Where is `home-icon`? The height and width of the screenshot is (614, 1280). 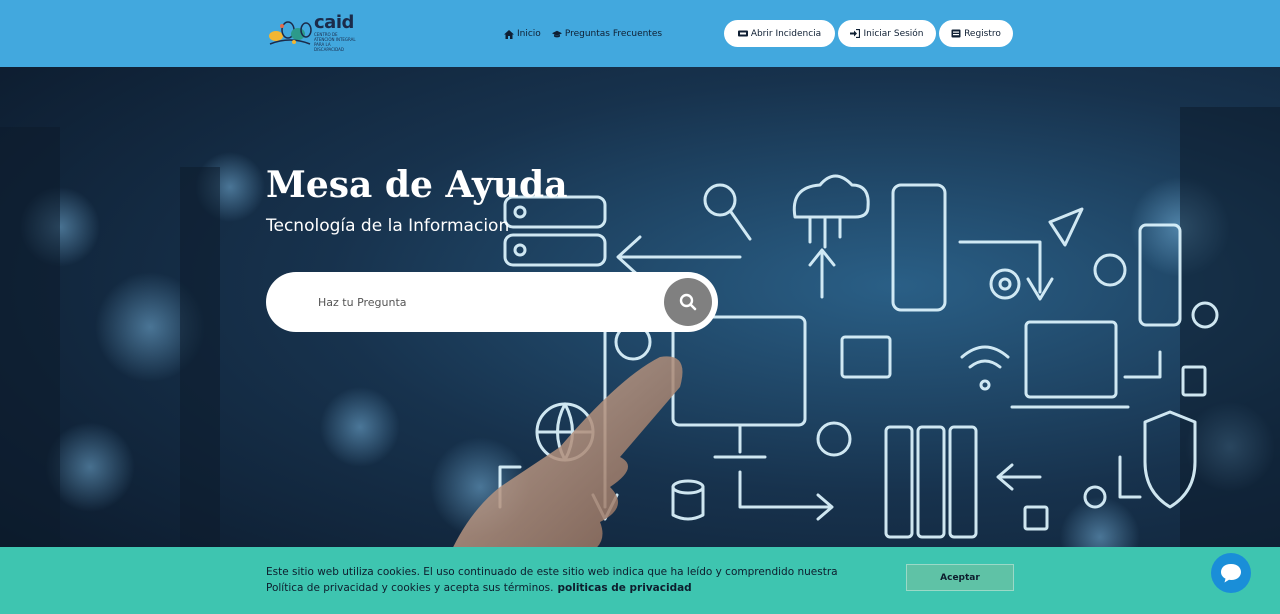
home-icon is located at coordinates (509, 34).